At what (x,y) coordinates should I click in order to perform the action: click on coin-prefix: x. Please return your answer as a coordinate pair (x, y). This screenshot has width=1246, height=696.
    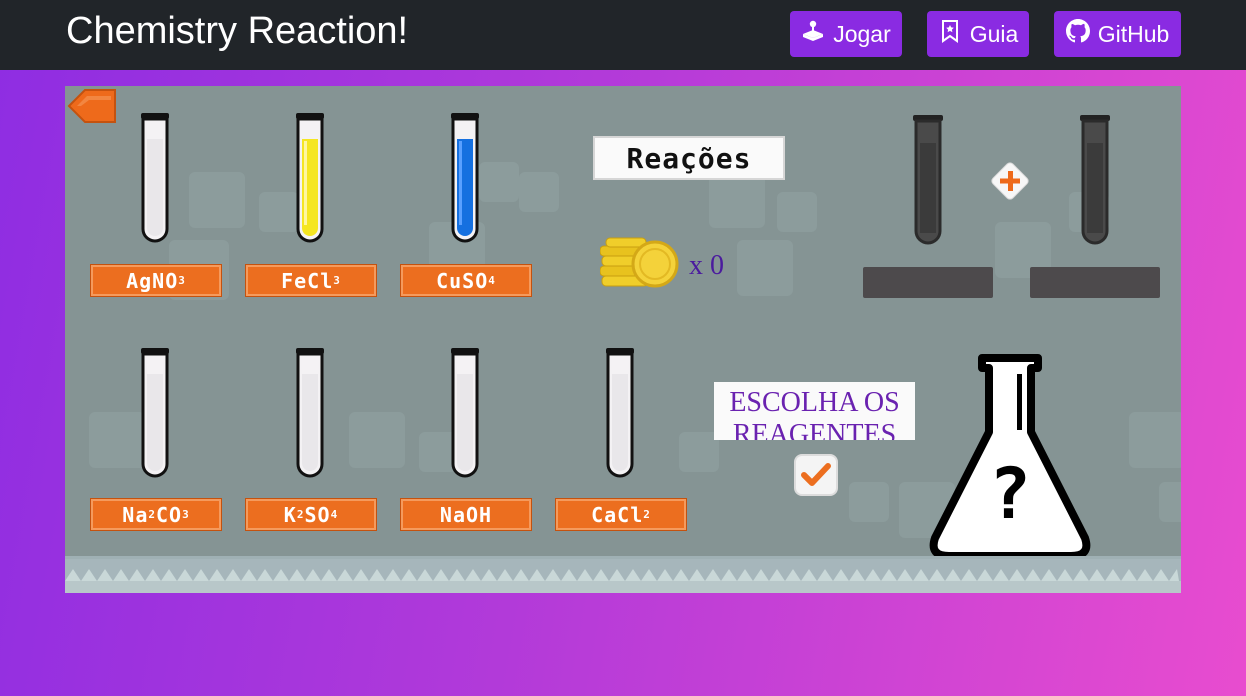
    Looking at the image, I should click on (696, 265).